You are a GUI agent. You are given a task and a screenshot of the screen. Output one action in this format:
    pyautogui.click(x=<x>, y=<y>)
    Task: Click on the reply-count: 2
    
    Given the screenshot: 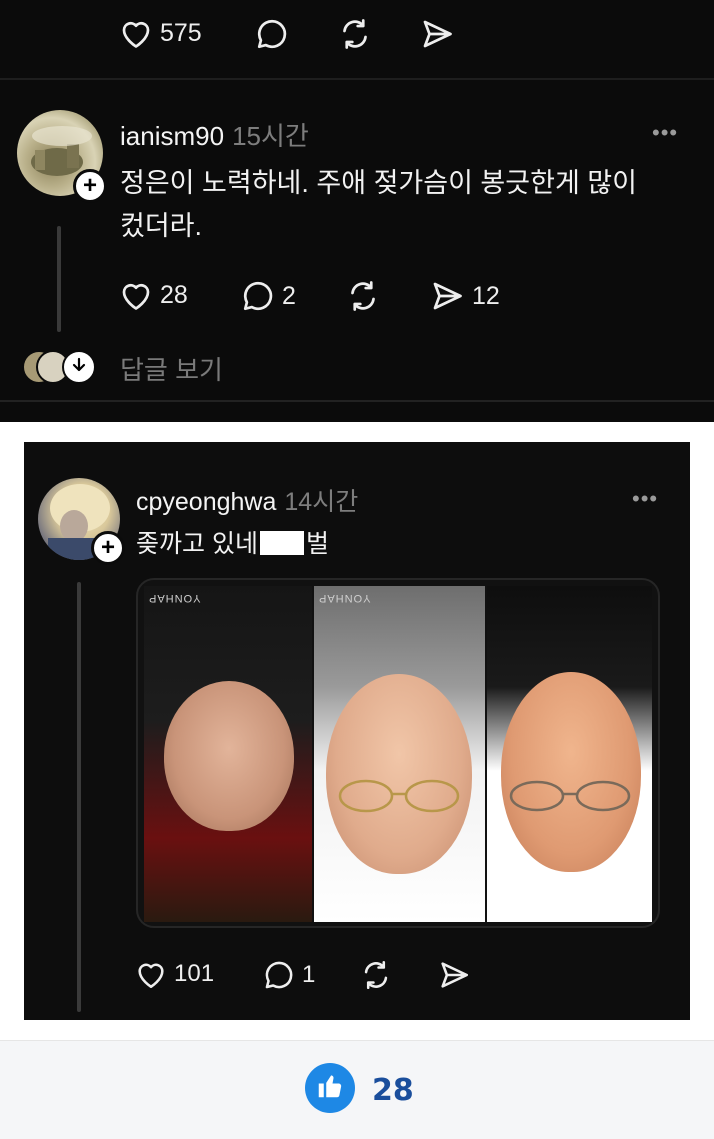 What is the action you would take?
    pyautogui.click(x=289, y=295)
    